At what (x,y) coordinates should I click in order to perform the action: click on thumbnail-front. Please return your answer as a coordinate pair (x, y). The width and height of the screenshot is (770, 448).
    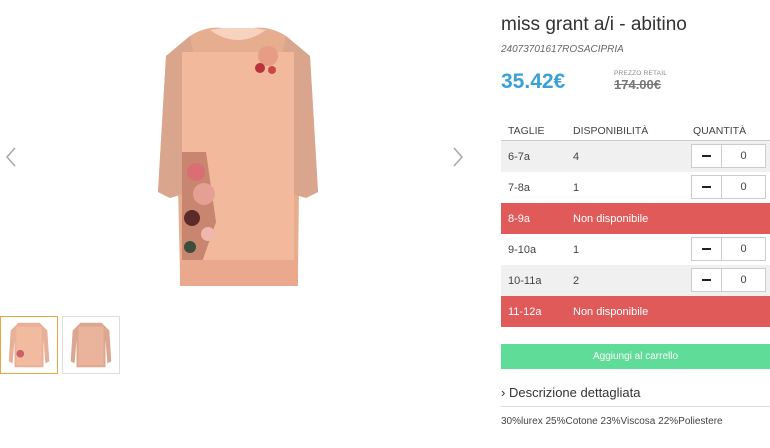
    Looking at the image, I should click on (29, 345).